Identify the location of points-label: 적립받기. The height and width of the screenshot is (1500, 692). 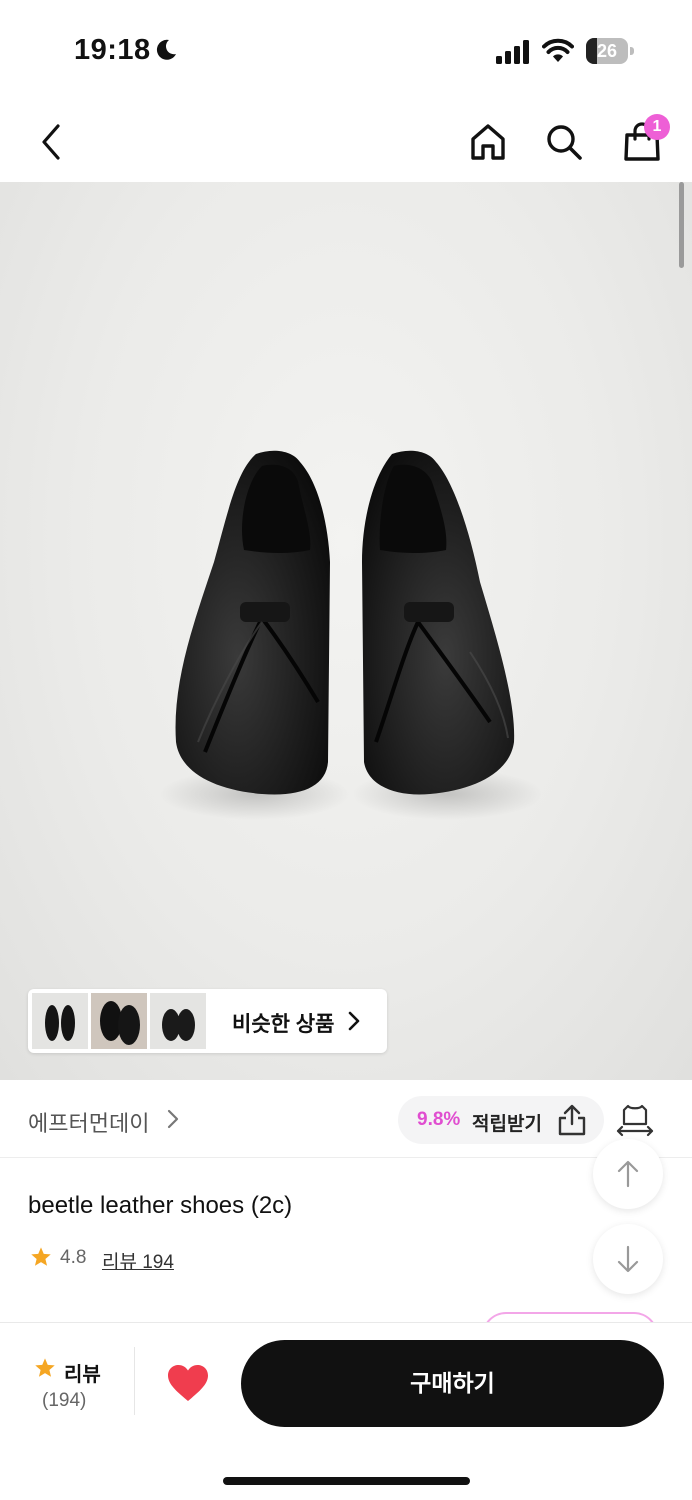
(507, 1124).